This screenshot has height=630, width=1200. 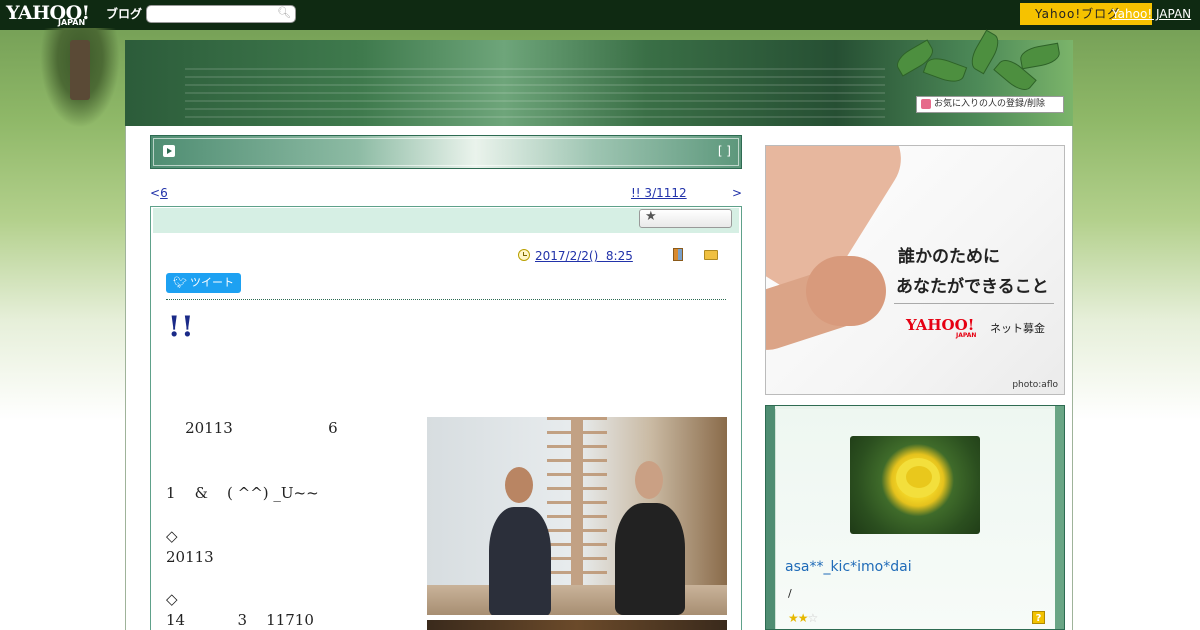 What do you see at coordinates (124, 14) in the screenshot?
I see `service-name: ブログ` at bounding box center [124, 14].